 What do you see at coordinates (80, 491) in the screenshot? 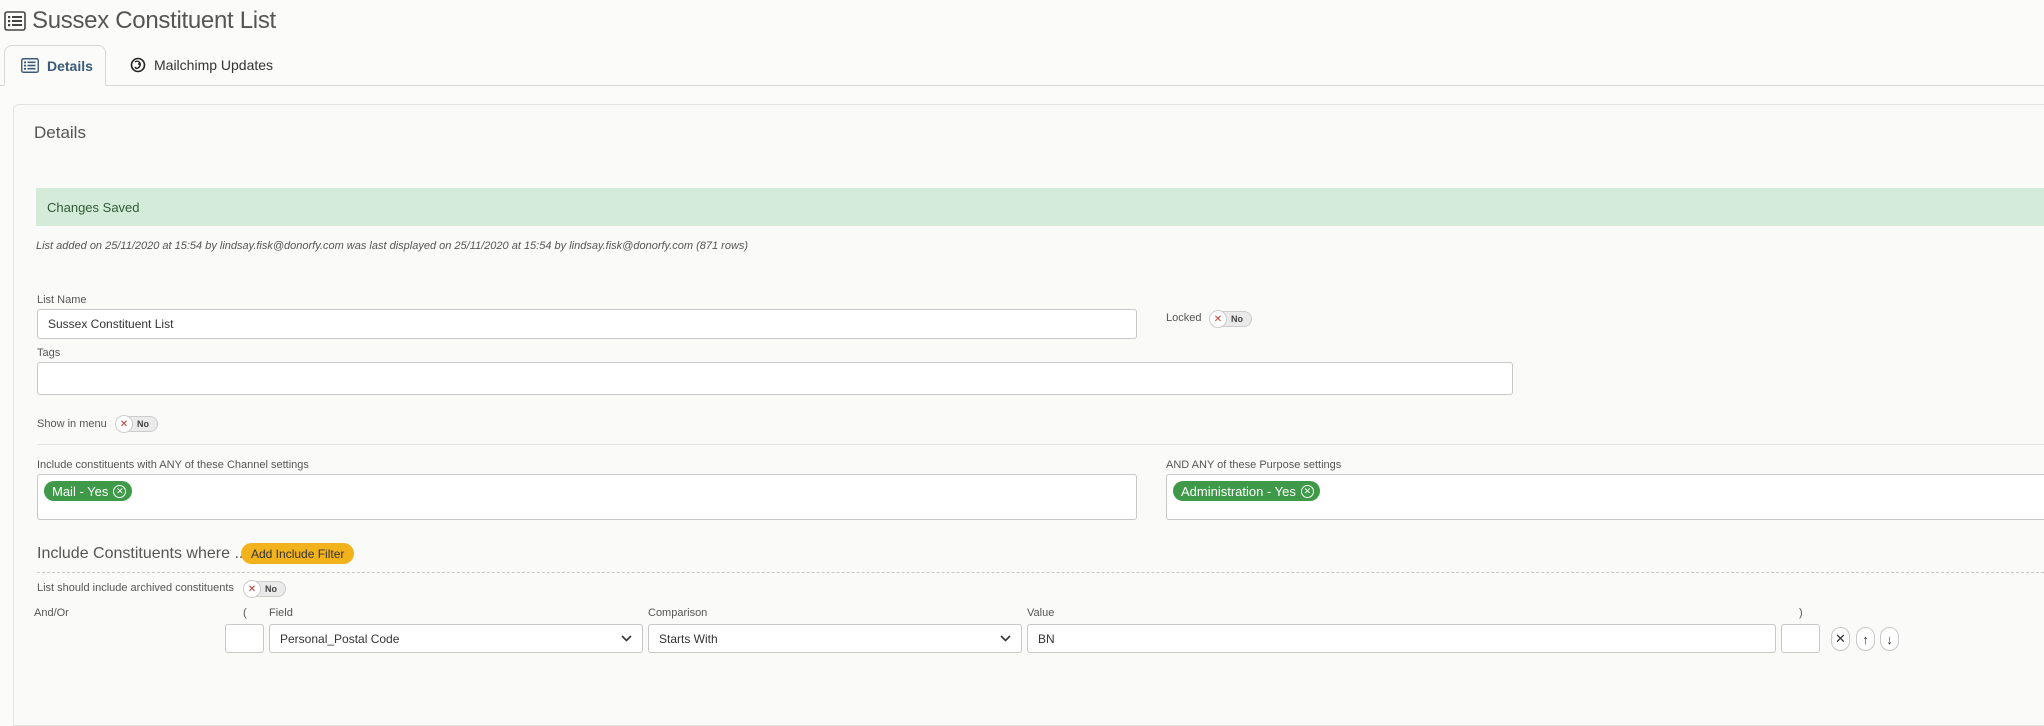
I see `chip-label: Mail - Yes` at bounding box center [80, 491].